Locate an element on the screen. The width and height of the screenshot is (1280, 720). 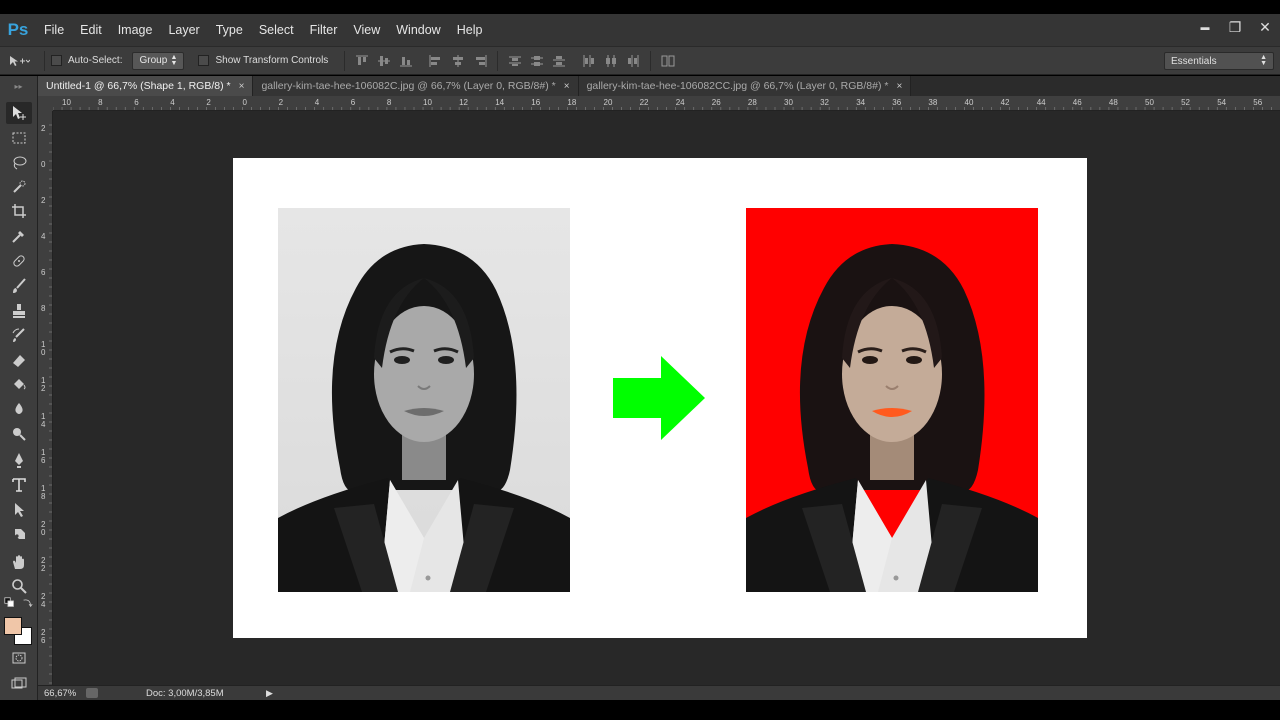
ruler-v-label: 8 is located at coordinates (43, 308).